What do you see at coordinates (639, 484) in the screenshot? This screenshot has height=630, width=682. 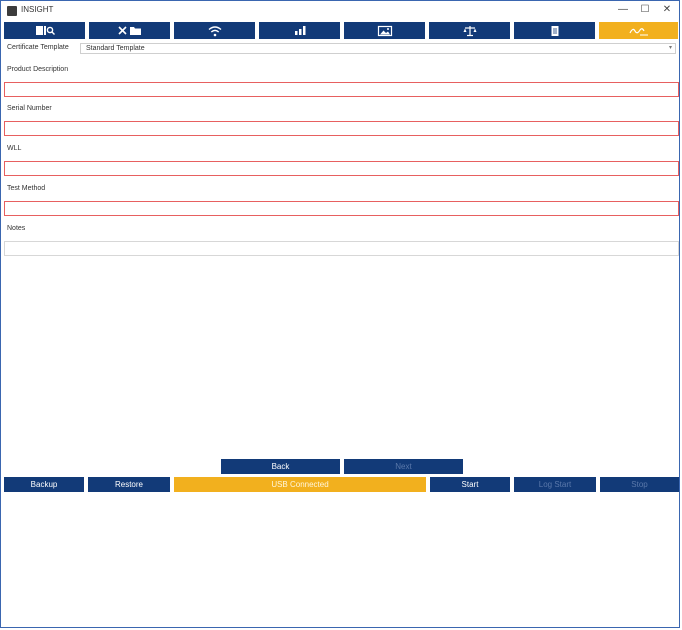 I see `stop-button: Stop` at bounding box center [639, 484].